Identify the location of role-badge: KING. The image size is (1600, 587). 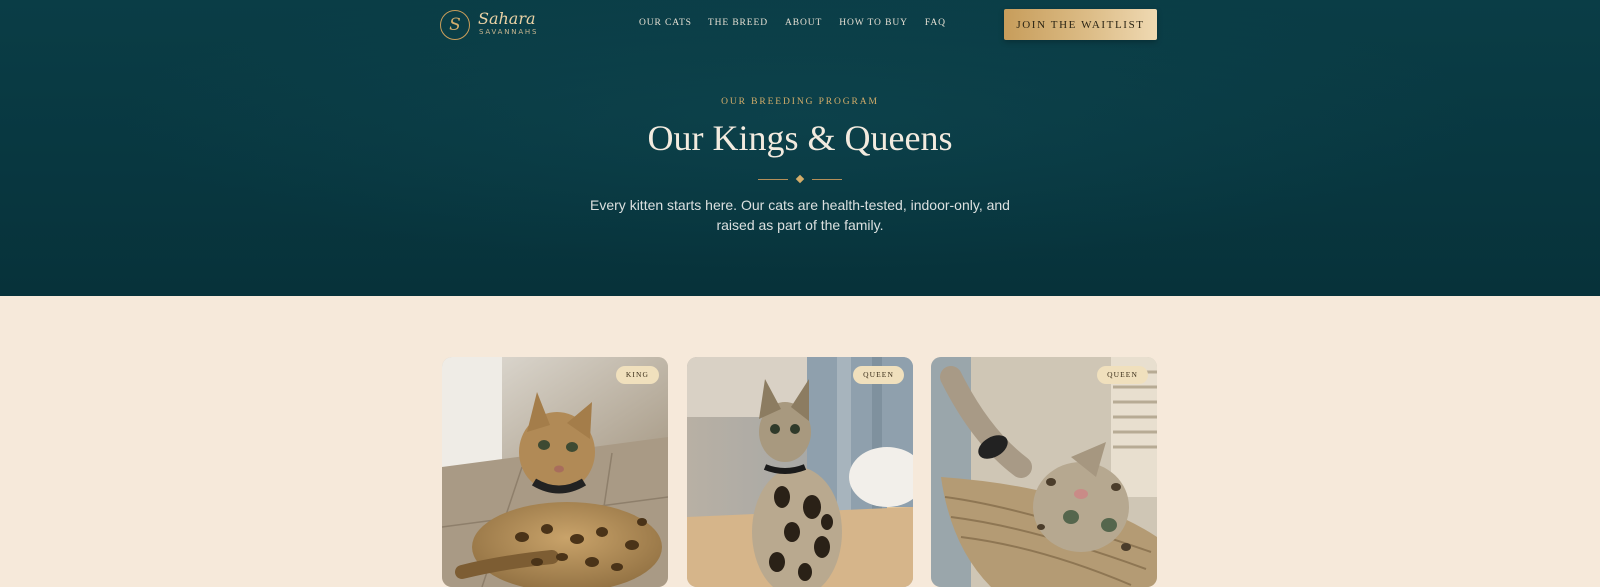
(637, 375).